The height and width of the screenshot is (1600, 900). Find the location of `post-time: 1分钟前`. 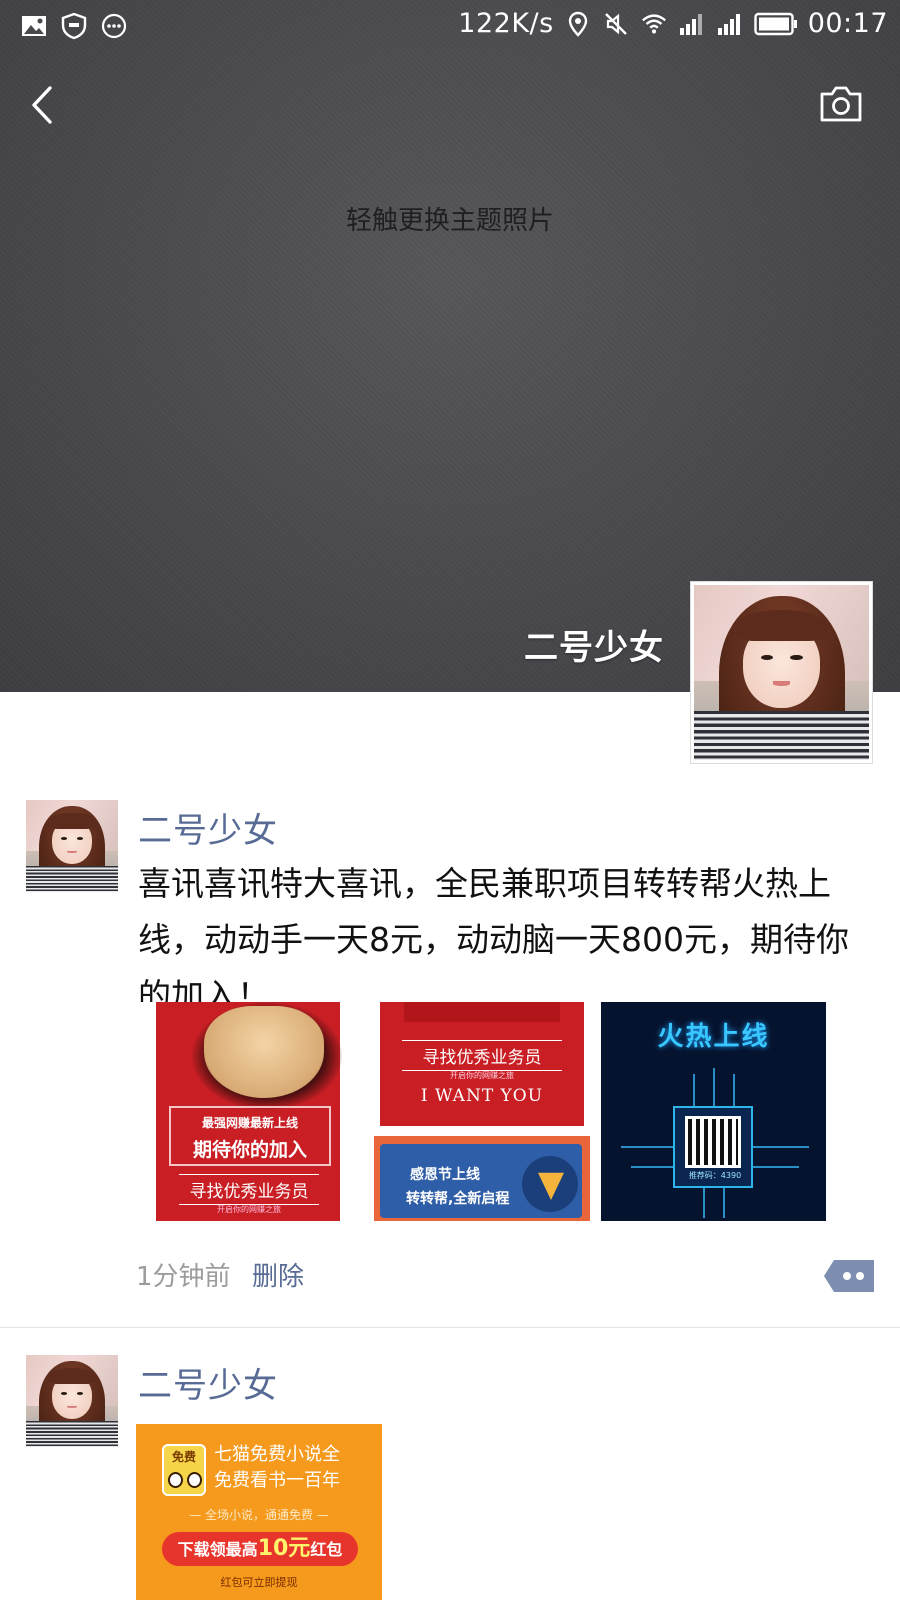

post-time: 1分钟前 is located at coordinates (183, 1277).